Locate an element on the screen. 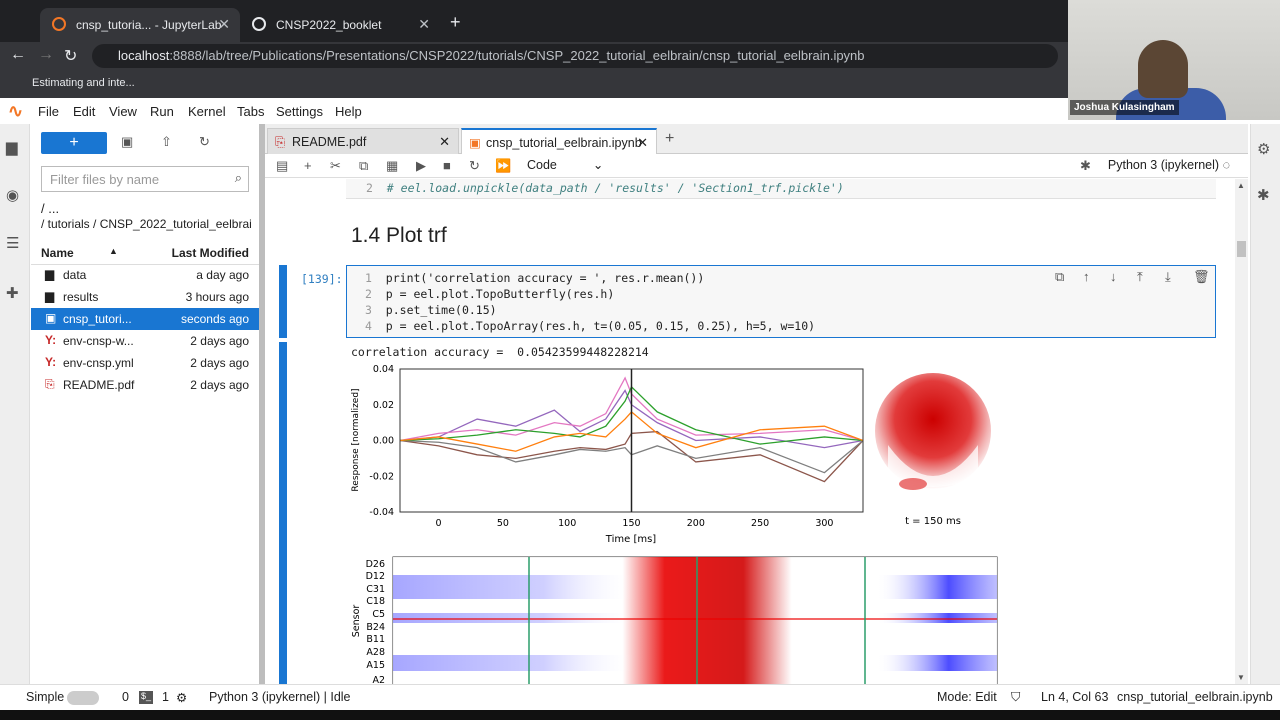 This screenshot has height=720, width=1280. new-folder-icon: ▣ is located at coordinates (127, 142).